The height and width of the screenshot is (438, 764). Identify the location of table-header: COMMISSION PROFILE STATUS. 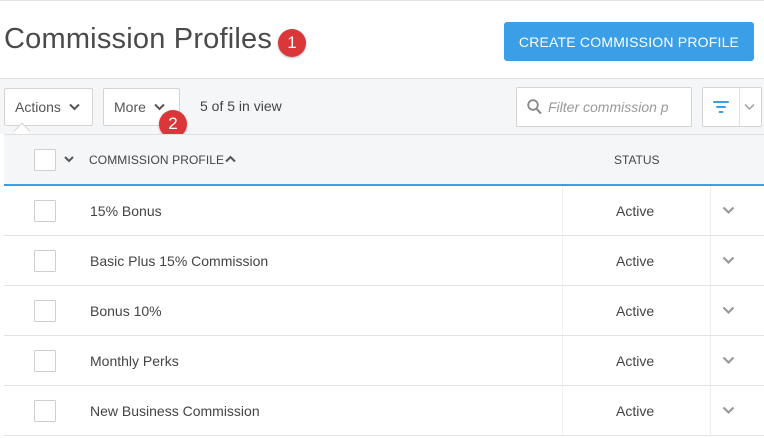
(384, 160).